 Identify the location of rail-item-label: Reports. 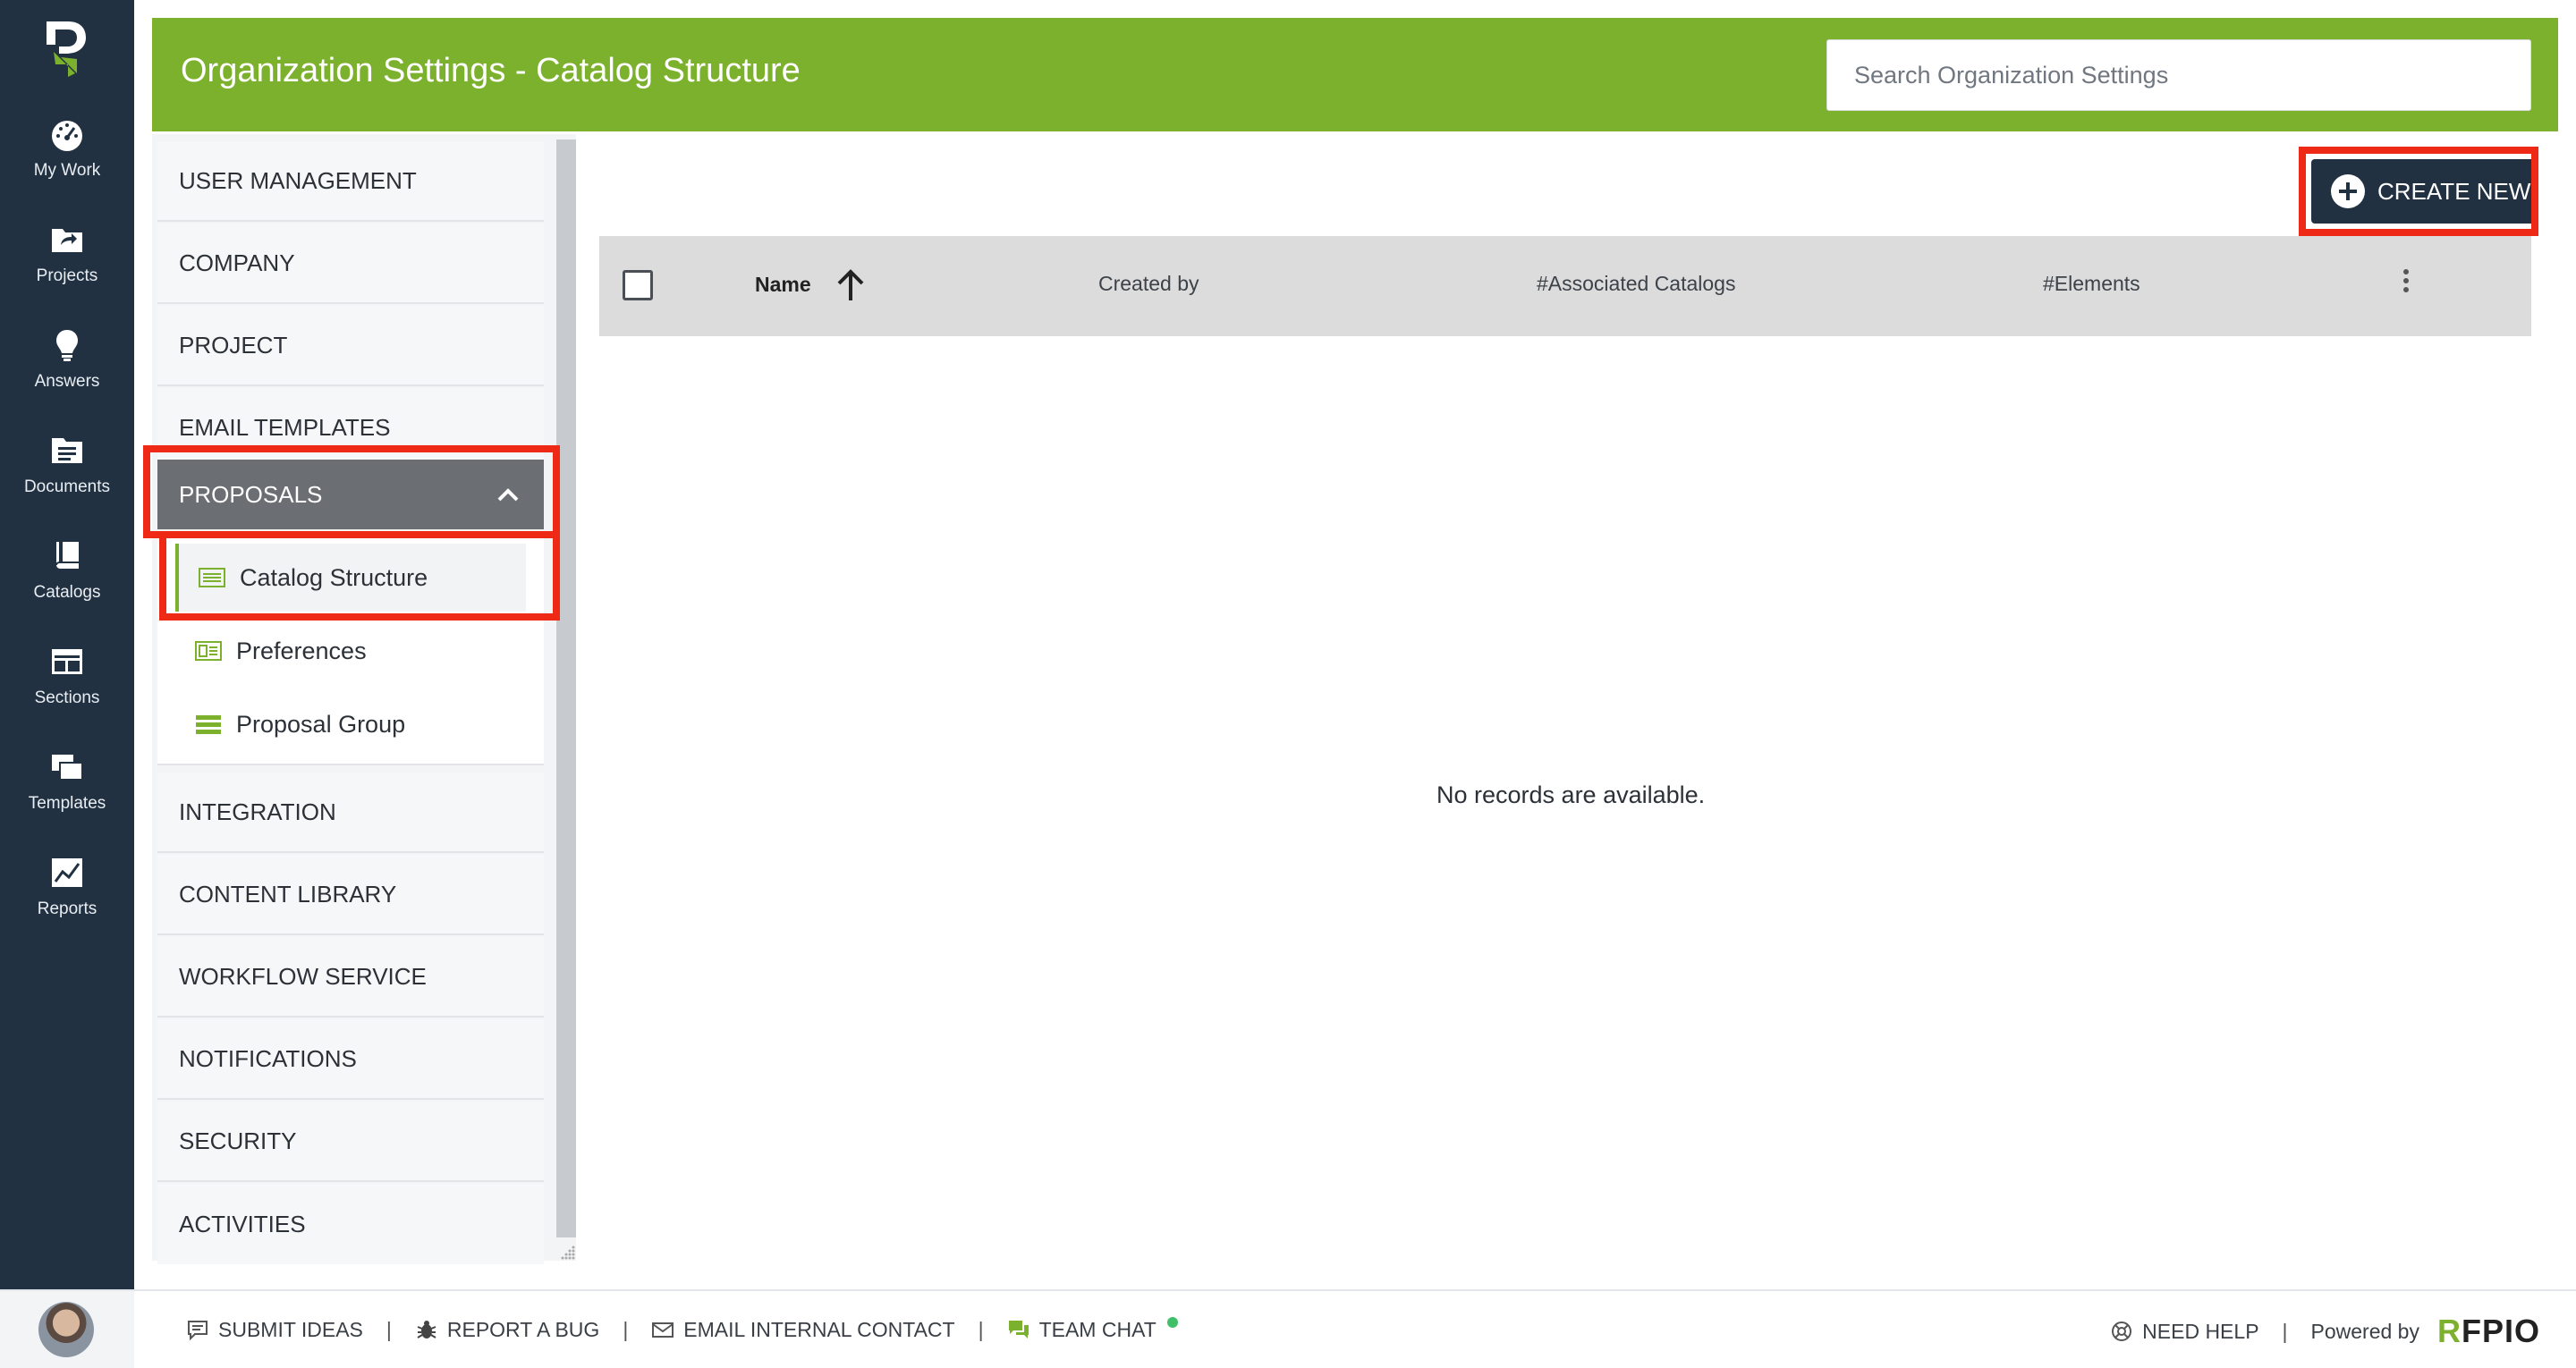
(67, 908).